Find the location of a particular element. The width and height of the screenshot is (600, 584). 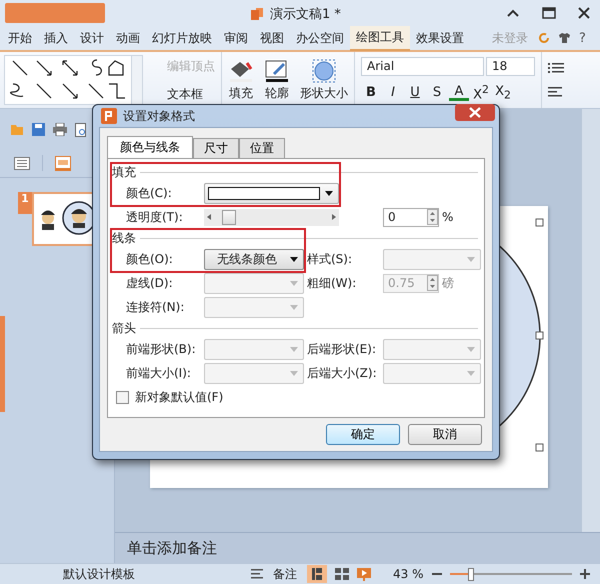

unit-label: % is located at coordinates (448, 217).